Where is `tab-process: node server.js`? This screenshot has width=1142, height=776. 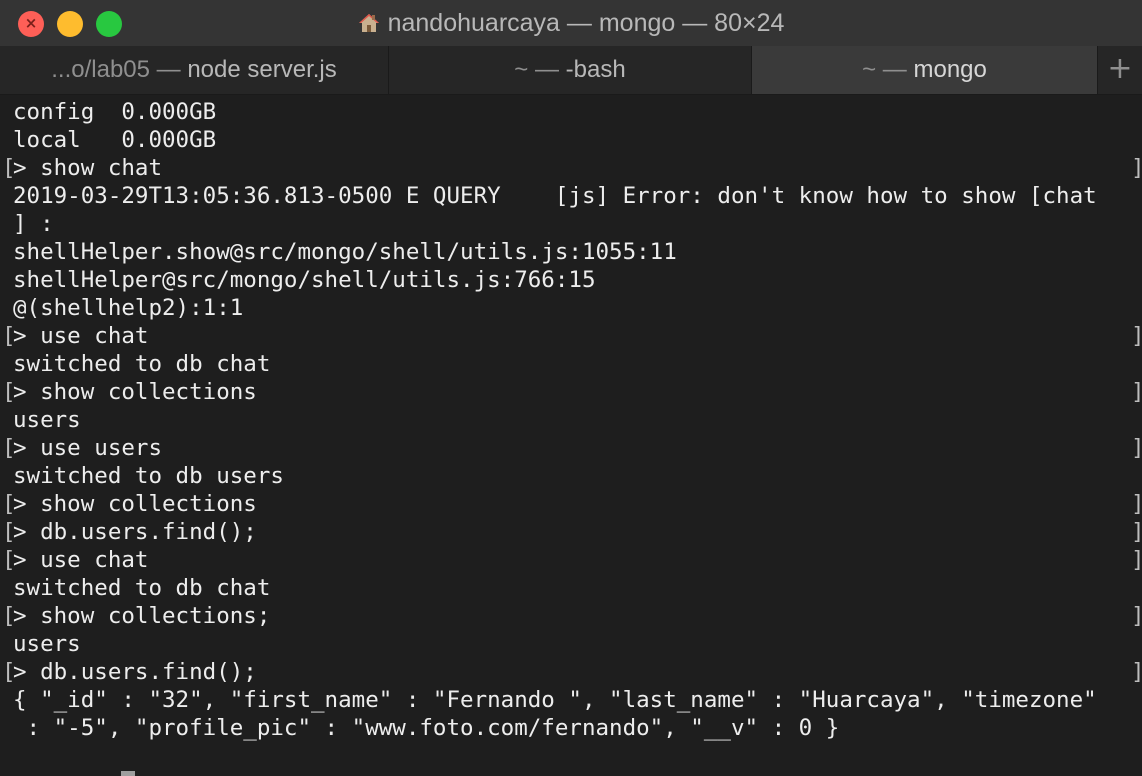
tab-process: node server.js is located at coordinates (262, 69).